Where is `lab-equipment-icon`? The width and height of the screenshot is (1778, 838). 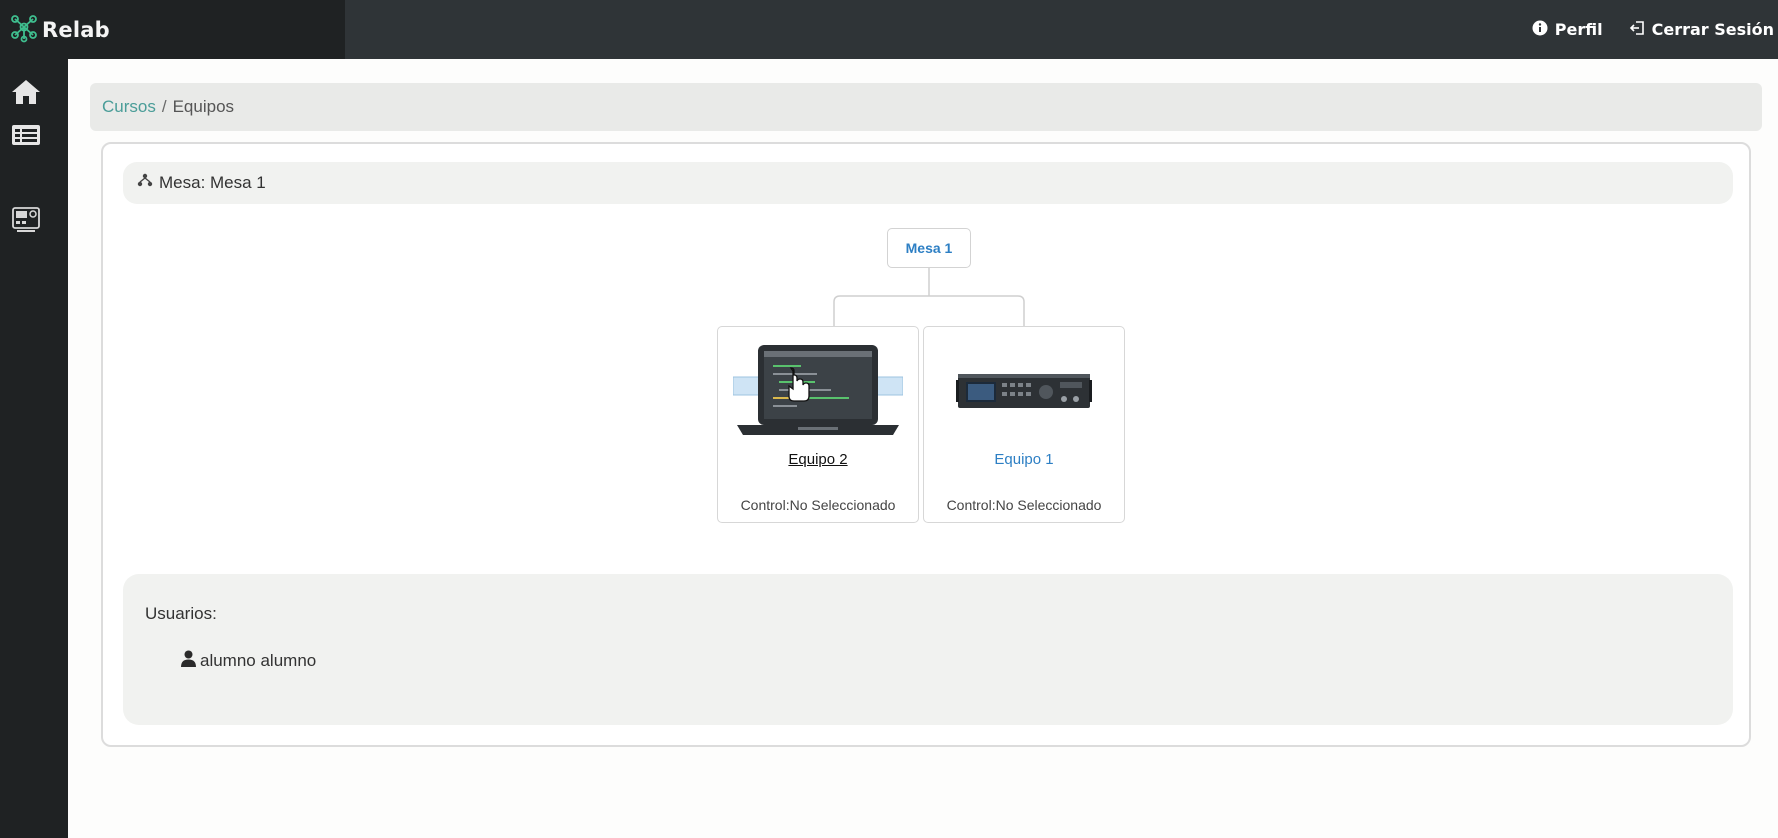 lab-equipment-icon is located at coordinates (26, 222).